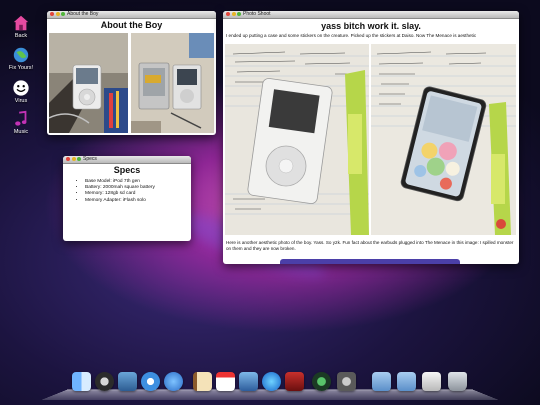  What do you see at coordinates (21, 36) in the screenshot?
I see `desktop-icon-label: Back` at bounding box center [21, 36].